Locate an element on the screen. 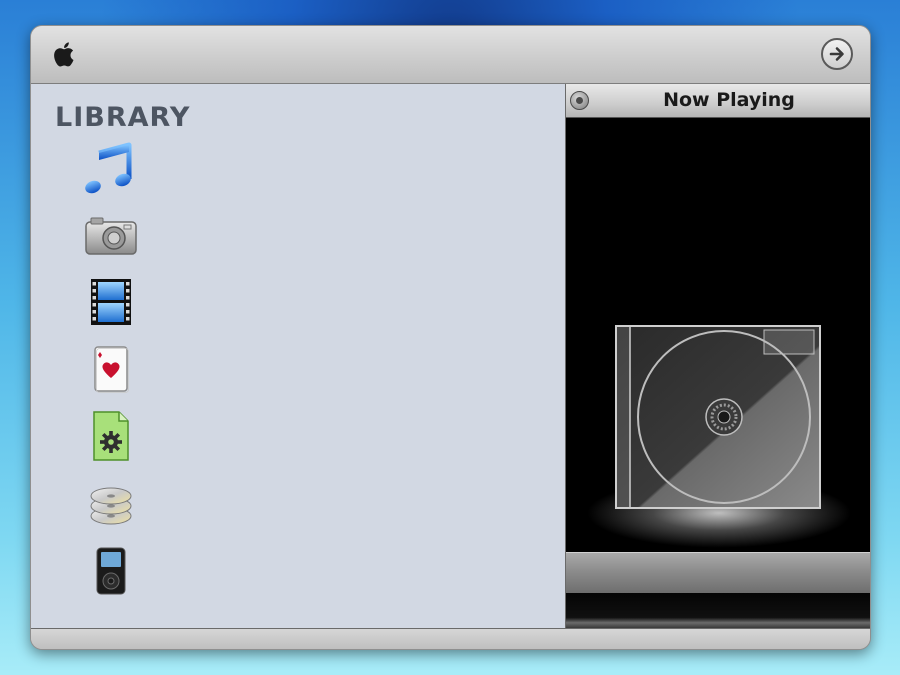 This screenshot has height=675, width=900. cd-case-icon is located at coordinates (718, 417).